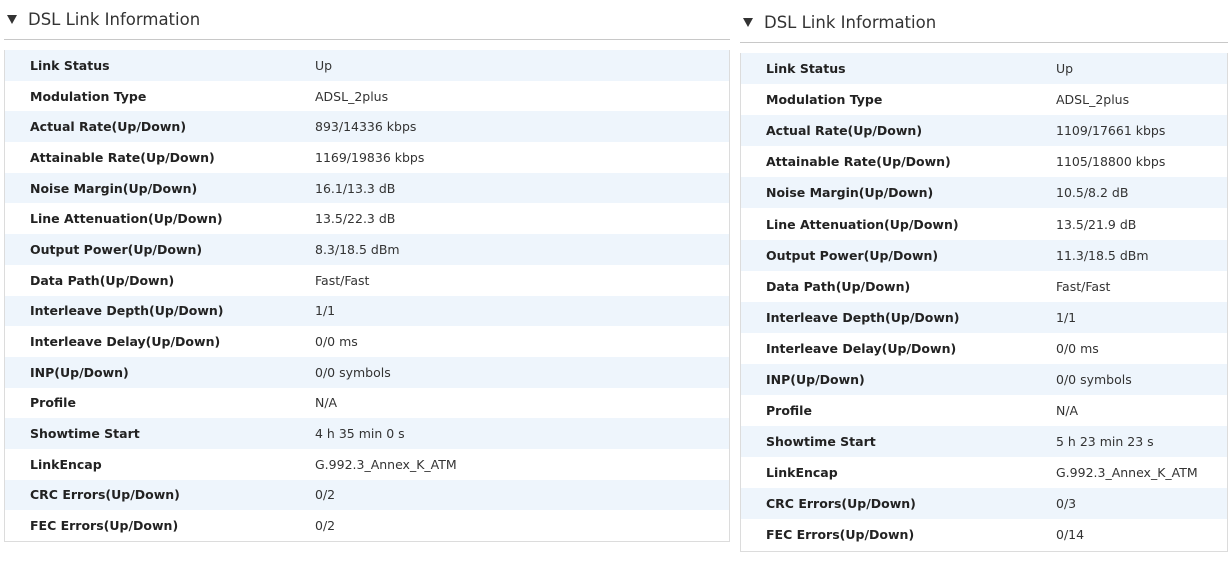 The image size is (1228, 569). I want to click on table-row: Data Path(Up/Down) Fast/Fast, so click(984, 286).